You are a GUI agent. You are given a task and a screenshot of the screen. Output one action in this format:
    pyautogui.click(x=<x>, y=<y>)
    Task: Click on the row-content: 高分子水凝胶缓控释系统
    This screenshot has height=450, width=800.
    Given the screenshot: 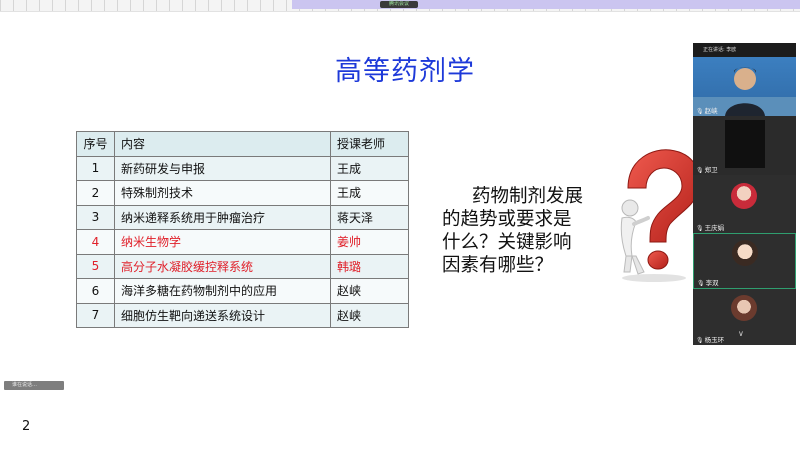 What is the action you would take?
    pyautogui.click(x=222, y=266)
    